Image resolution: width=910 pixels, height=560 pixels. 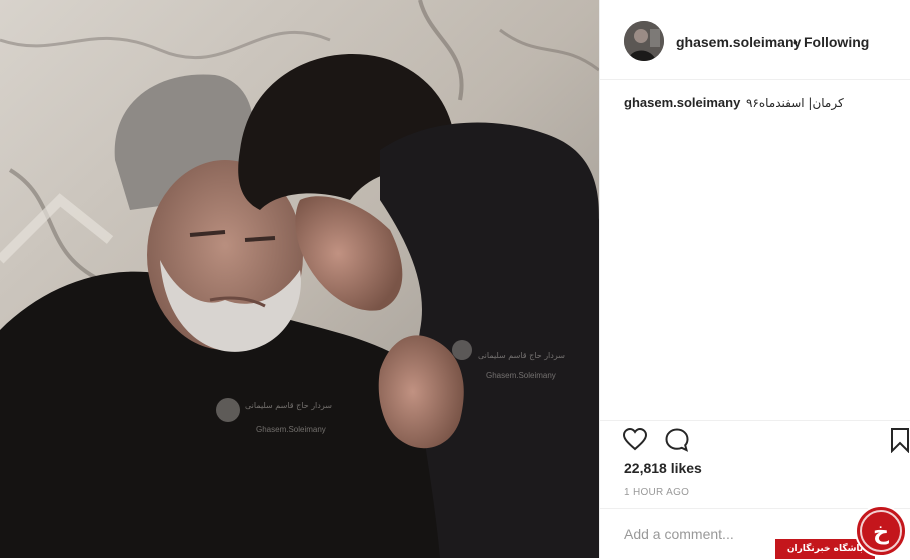 What do you see at coordinates (644, 41) in the screenshot?
I see `avatar` at bounding box center [644, 41].